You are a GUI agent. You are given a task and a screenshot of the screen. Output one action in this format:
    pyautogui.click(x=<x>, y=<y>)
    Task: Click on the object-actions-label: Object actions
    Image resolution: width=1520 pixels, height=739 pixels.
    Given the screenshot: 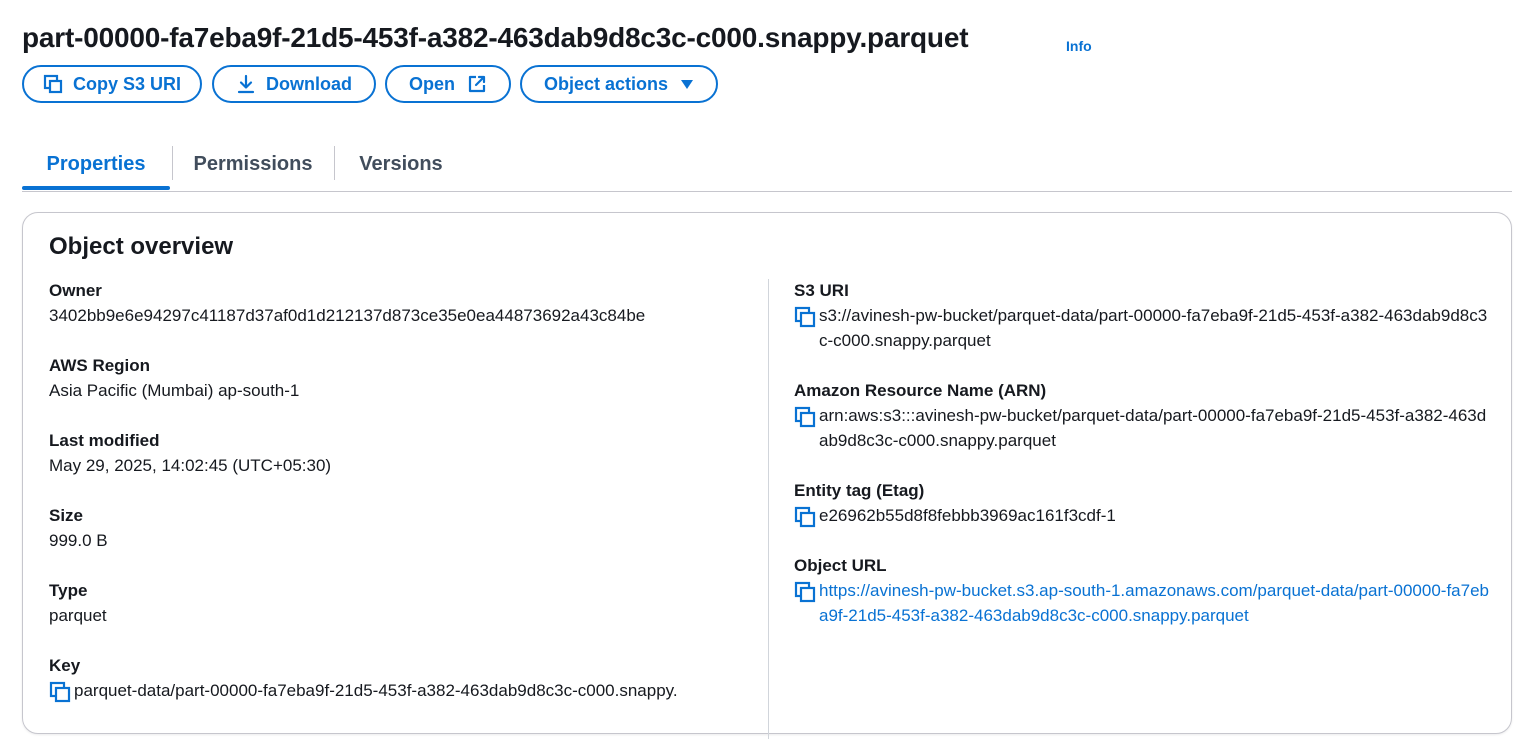 What is the action you would take?
    pyautogui.click(x=606, y=83)
    